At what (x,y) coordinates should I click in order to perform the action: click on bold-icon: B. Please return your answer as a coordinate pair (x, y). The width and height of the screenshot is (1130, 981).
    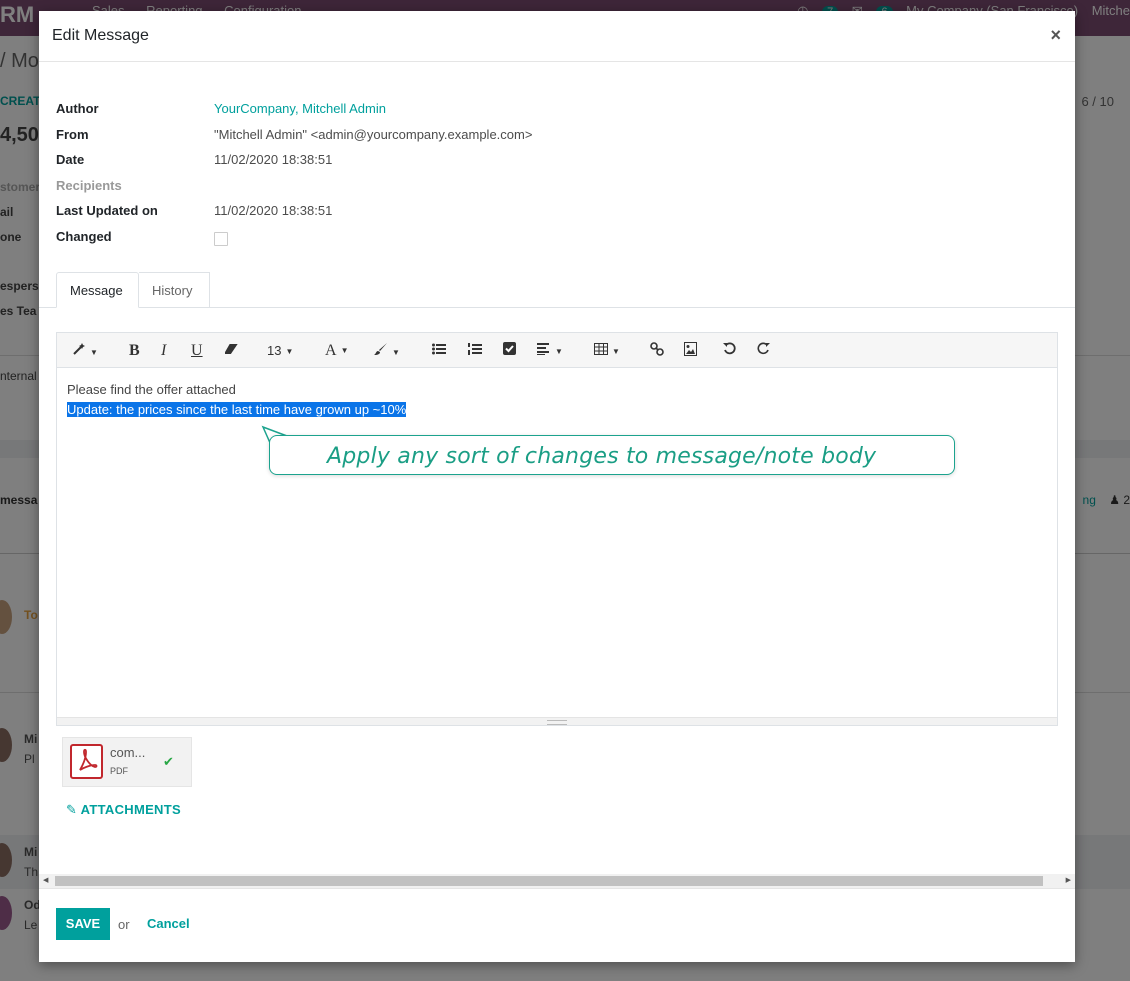
    Looking at the image, I should click on (134, 351).